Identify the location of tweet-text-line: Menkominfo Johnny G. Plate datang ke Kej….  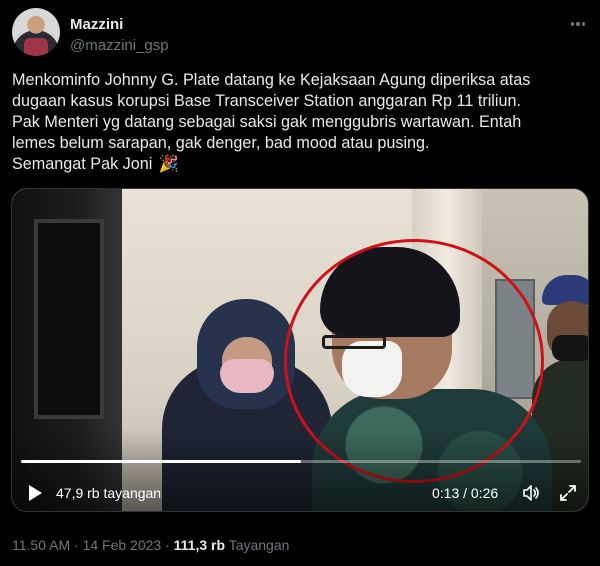
(271, 80).